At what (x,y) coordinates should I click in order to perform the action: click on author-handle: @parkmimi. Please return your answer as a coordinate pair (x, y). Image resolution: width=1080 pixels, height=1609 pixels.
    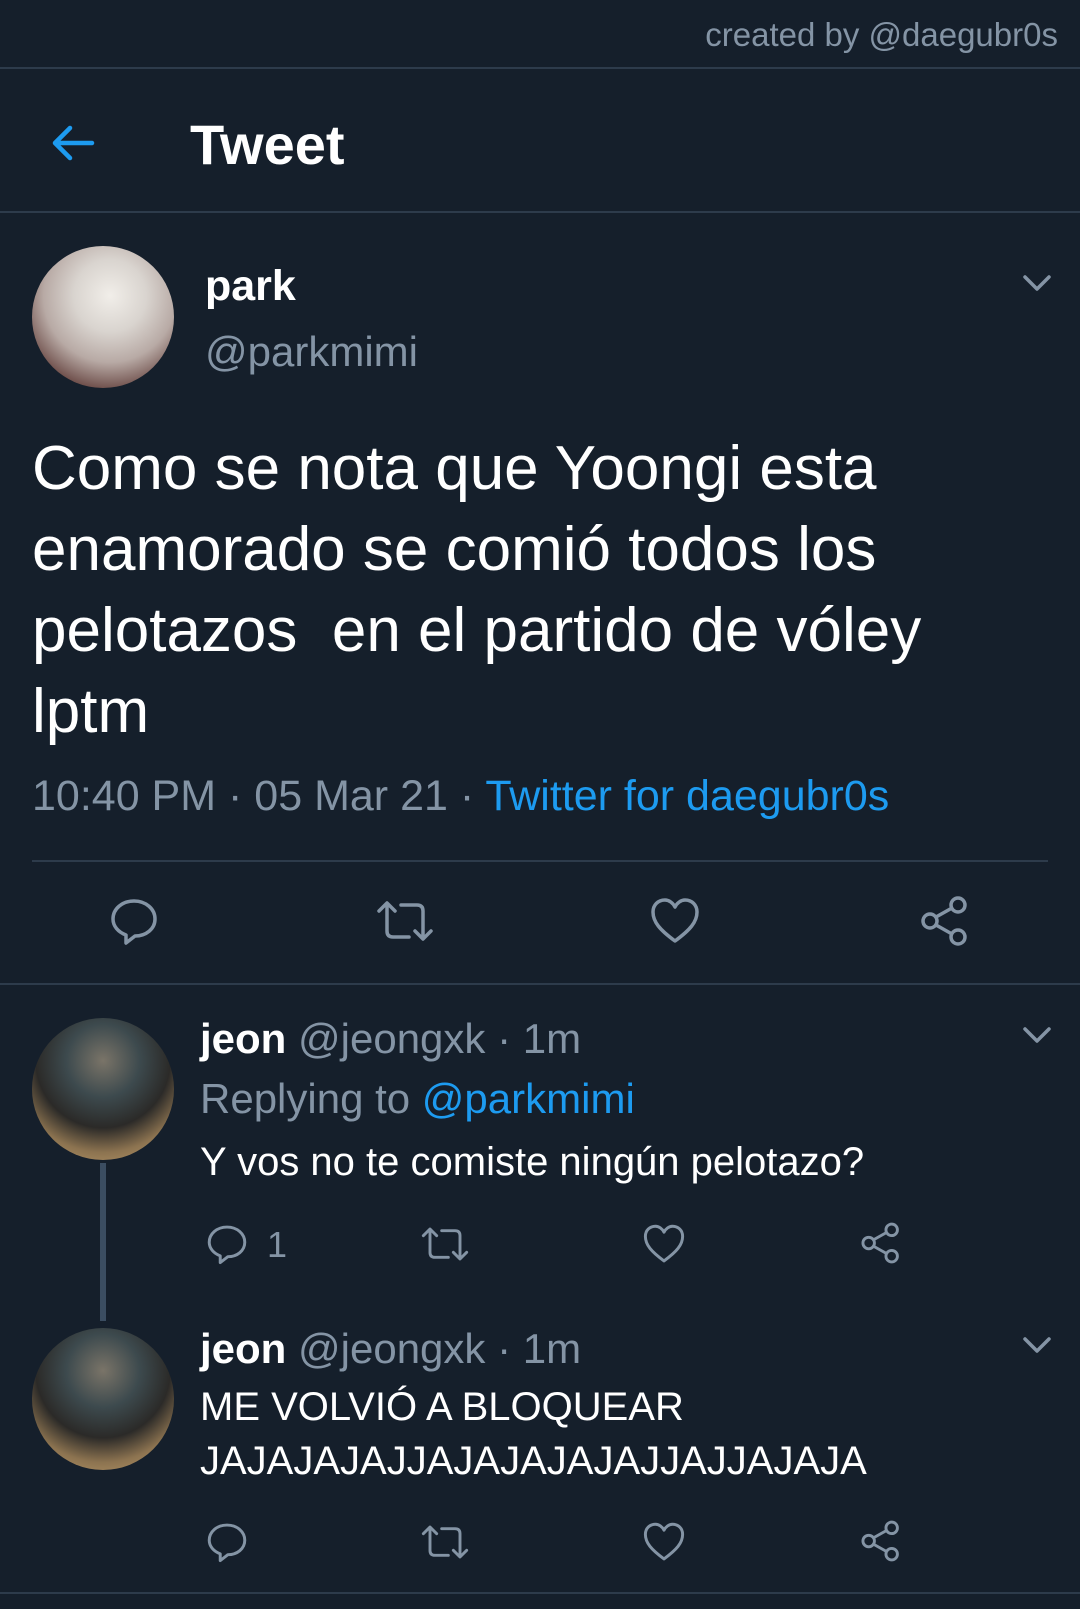
    Looking at the image, I should click on (311, 352).